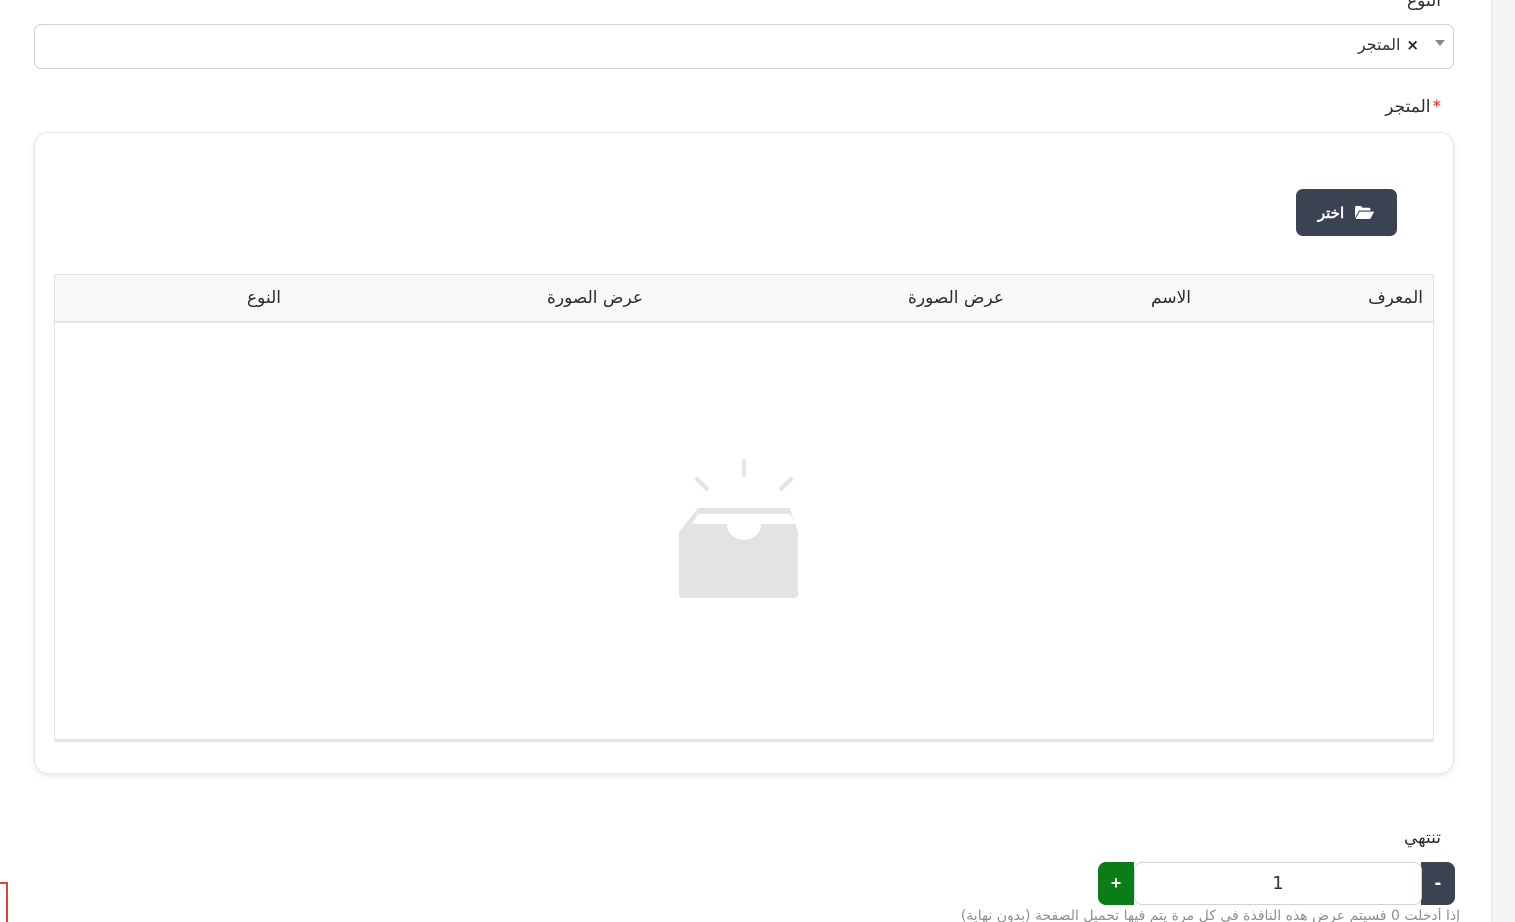 The image size is (1515, 922). What do you see at coordinates (1438, 883) in the screenshot?
I see `decrement-button: -` at bounding box center [1438, 883].